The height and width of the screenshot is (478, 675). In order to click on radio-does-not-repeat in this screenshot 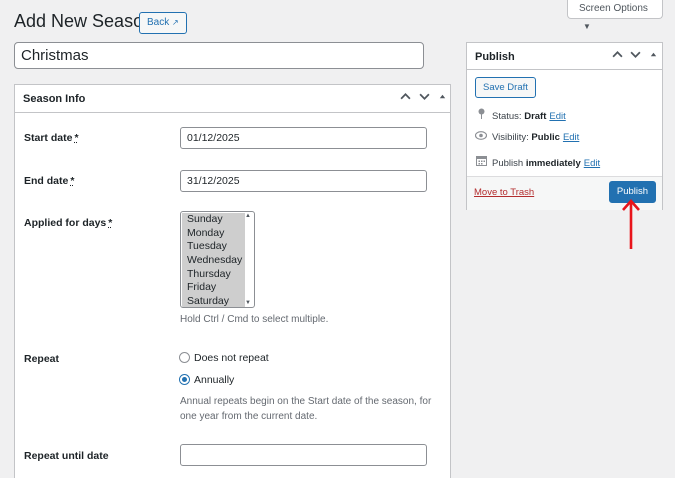, I will do `click(184, 357)`.